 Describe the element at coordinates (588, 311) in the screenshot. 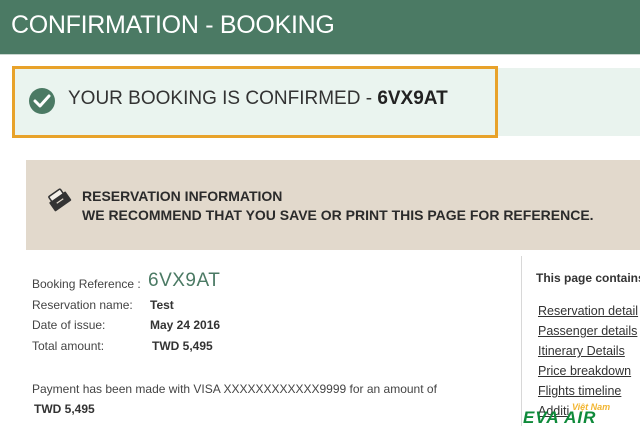

I see `sidebar-link-reservation-detail: Reservation detail` at that location.